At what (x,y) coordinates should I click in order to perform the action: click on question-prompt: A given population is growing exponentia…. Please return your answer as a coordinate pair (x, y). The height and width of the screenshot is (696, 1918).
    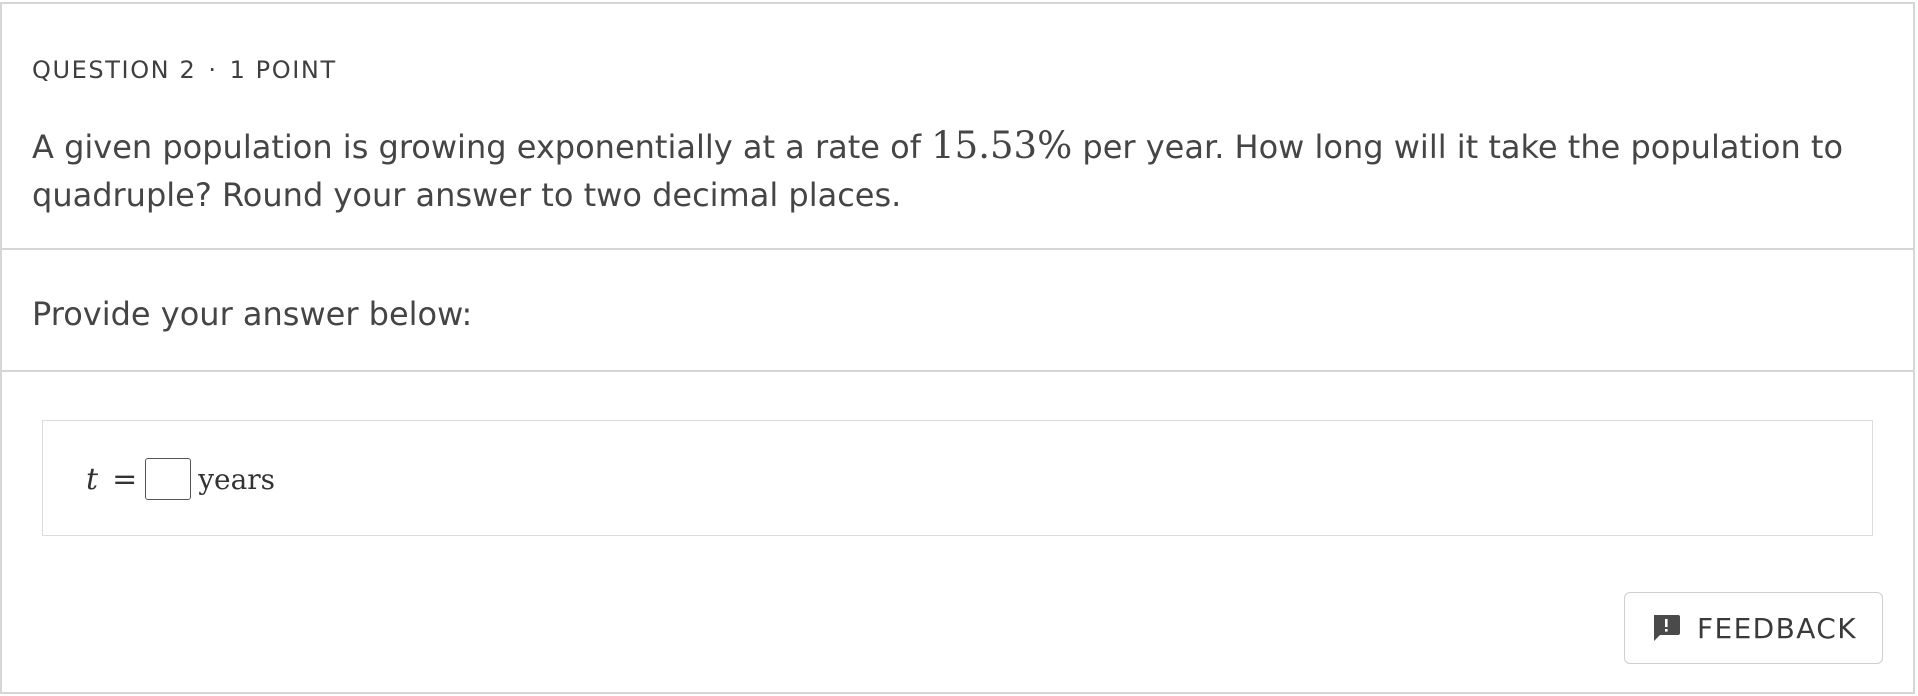
    Looking at the image, I should click on (967, 170).